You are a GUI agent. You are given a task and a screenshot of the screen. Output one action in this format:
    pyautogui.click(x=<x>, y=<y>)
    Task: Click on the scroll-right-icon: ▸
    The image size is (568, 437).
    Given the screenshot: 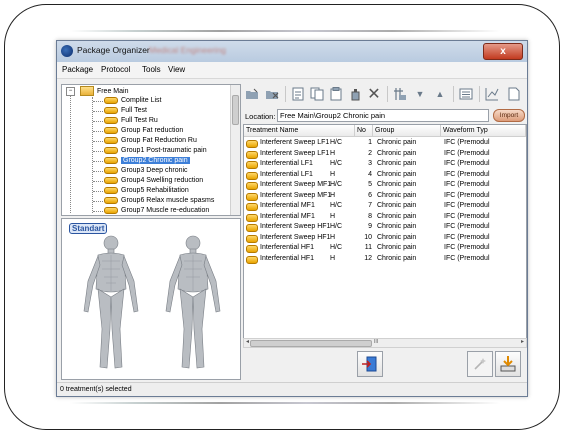 What is the action you would take?
    pyautogui.click(x=522, y=341)
    